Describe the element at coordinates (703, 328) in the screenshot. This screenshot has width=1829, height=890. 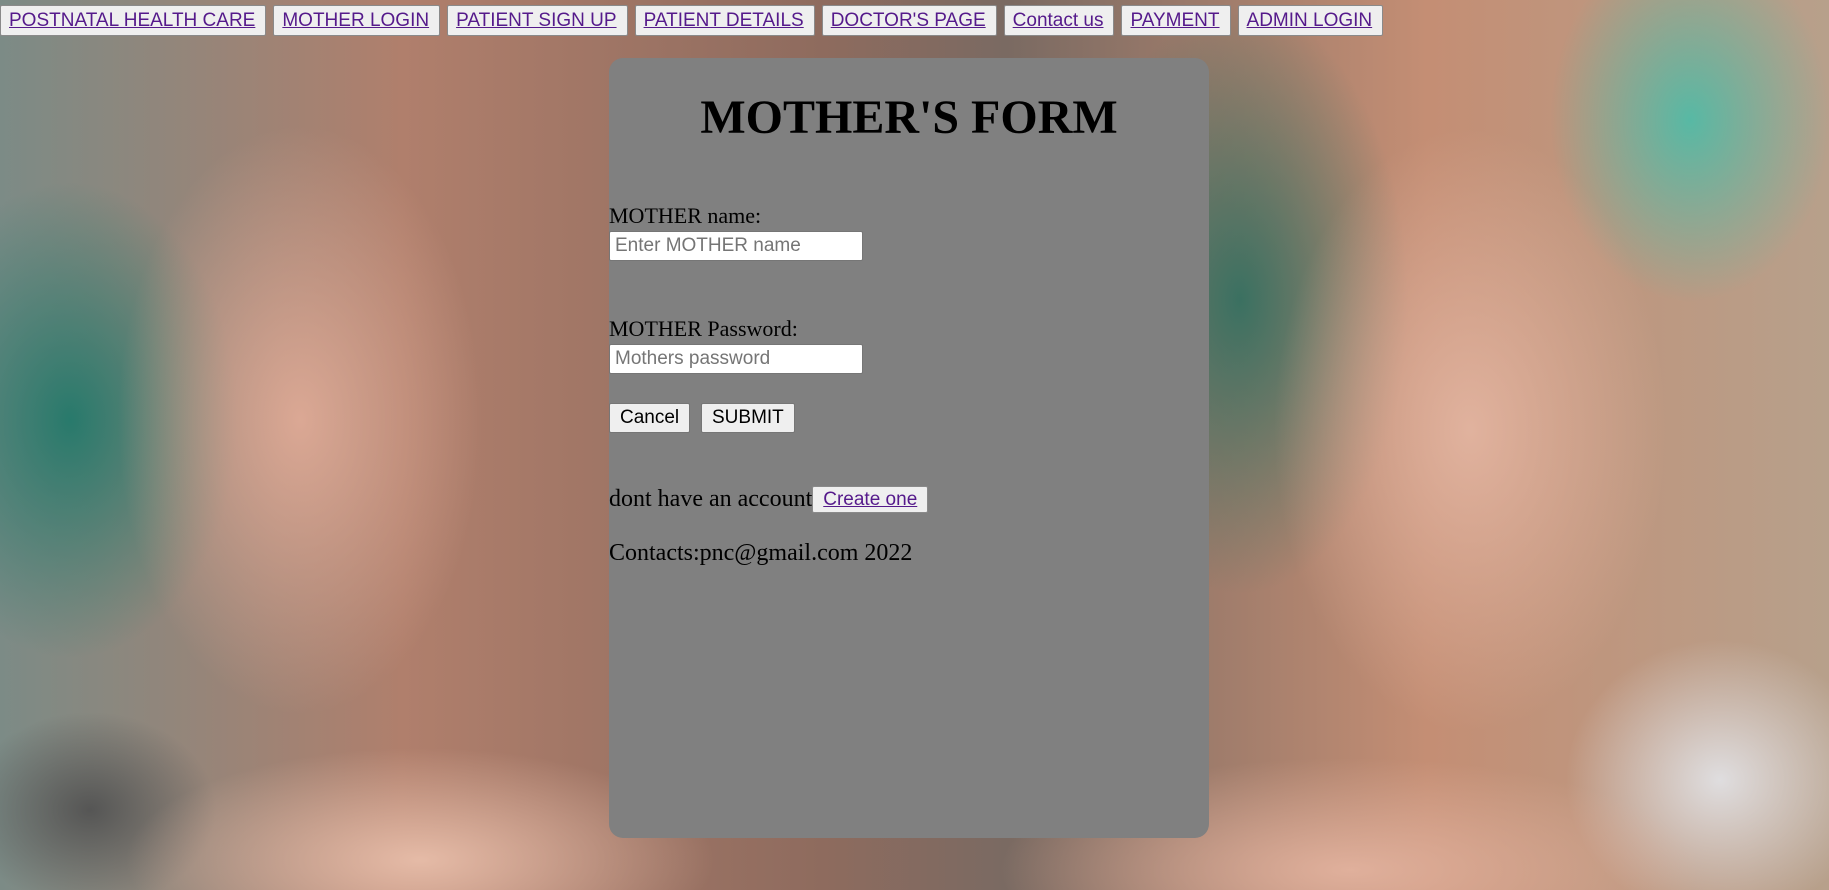
I see `mother-password-label: MOTHER Password:` at that location.